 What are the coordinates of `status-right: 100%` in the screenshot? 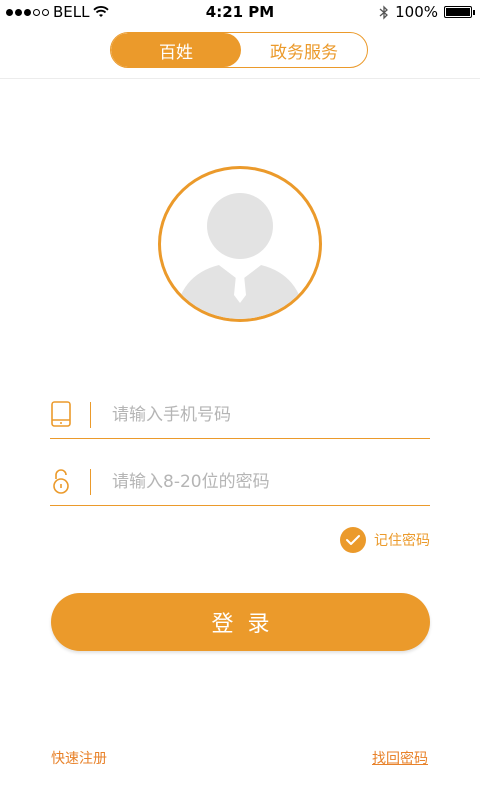 It's located at (427, 12).